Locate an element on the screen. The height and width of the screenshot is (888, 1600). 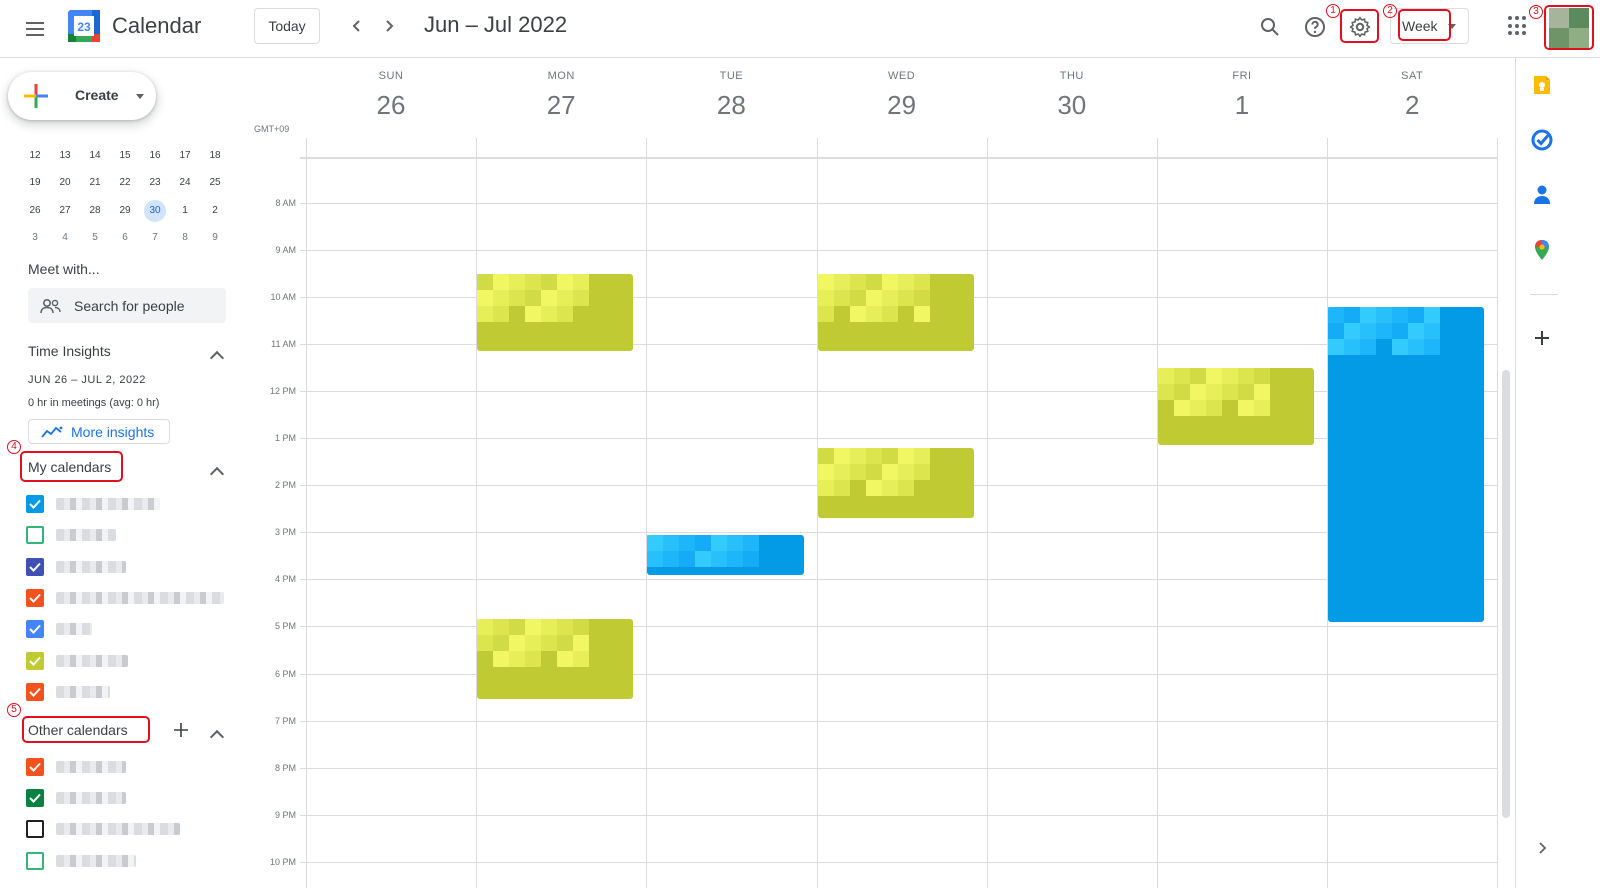
mini-calendar-day: 23 is located at coordinates (155, 183).